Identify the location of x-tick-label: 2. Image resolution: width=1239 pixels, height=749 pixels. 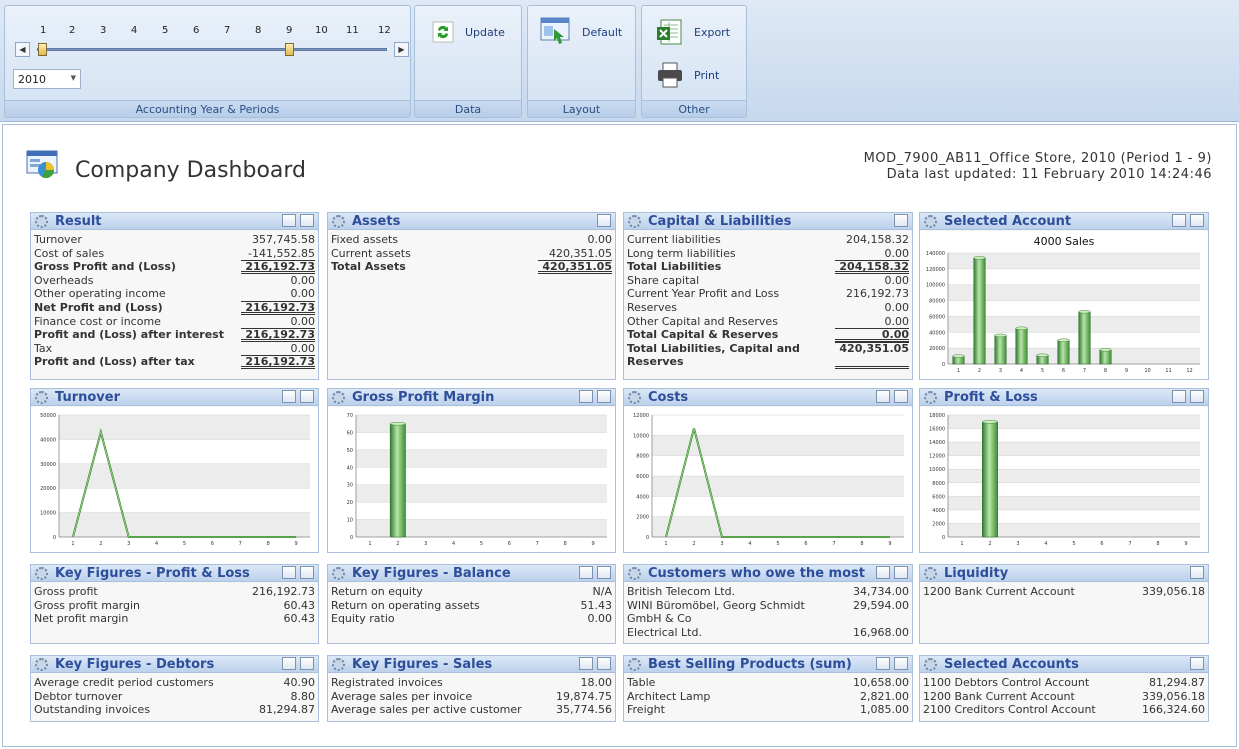
(989, 544).